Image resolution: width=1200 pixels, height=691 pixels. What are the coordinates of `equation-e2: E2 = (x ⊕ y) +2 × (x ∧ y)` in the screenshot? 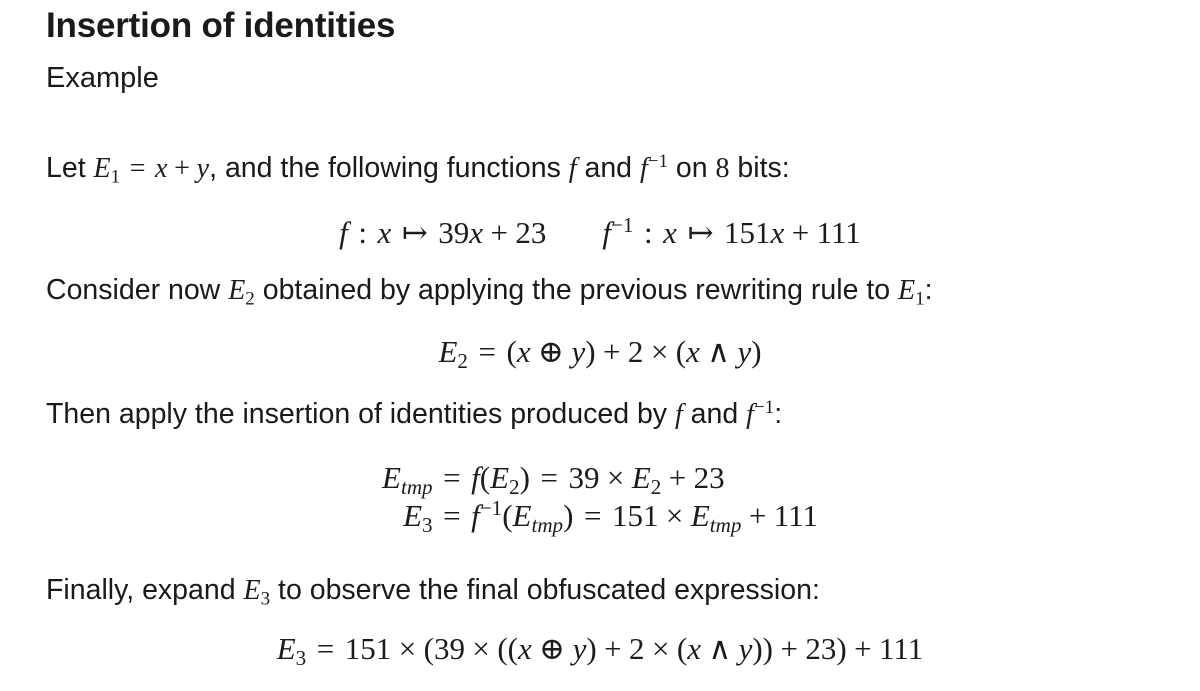 It's located at (600, 352).